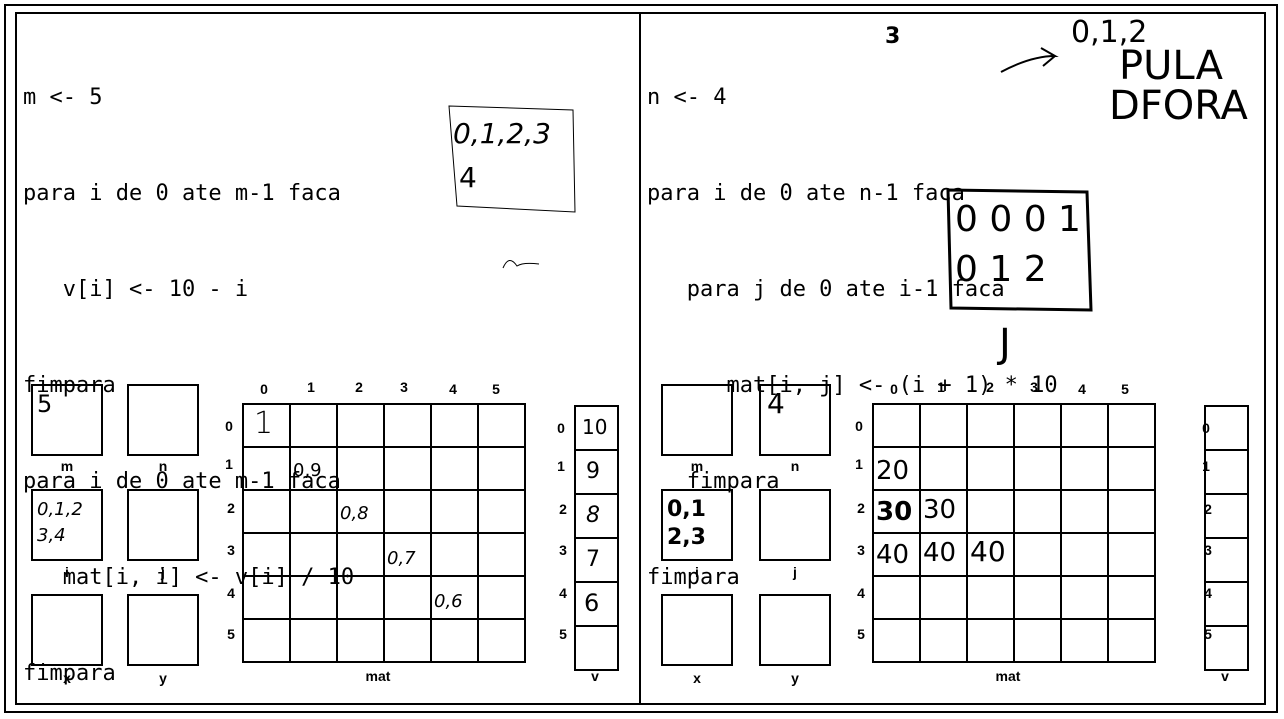  I want to click on var-box-n: 4, so click(795, 420).